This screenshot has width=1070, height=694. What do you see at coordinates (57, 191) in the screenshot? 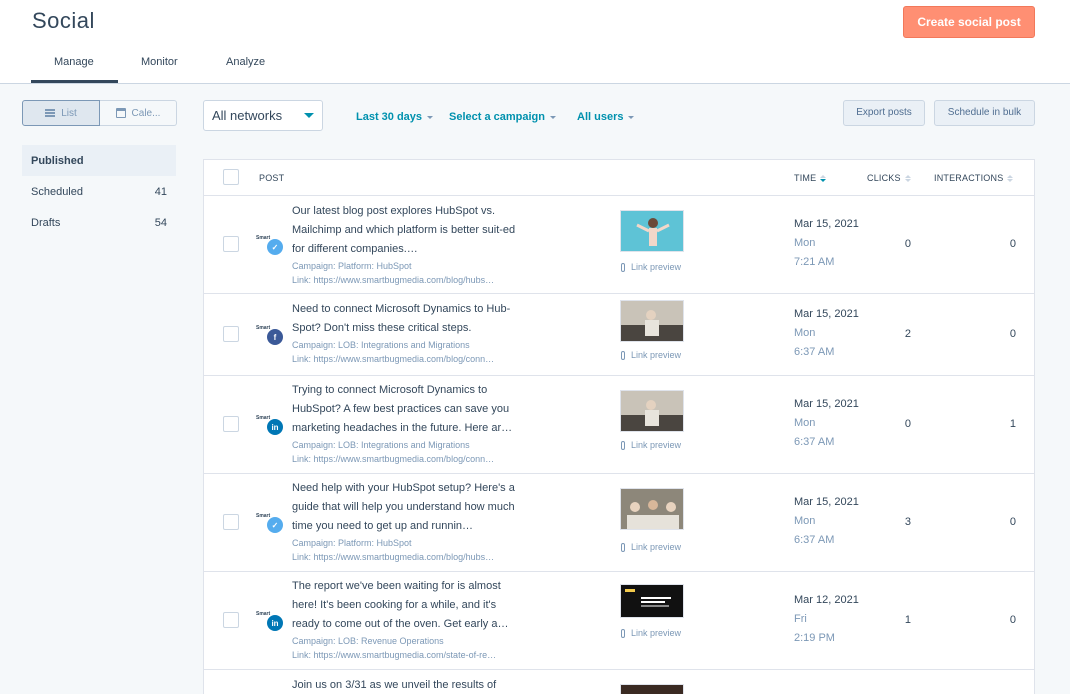
I see `sidebar-item-label: Scheduled` at bounding box center [57, 191].